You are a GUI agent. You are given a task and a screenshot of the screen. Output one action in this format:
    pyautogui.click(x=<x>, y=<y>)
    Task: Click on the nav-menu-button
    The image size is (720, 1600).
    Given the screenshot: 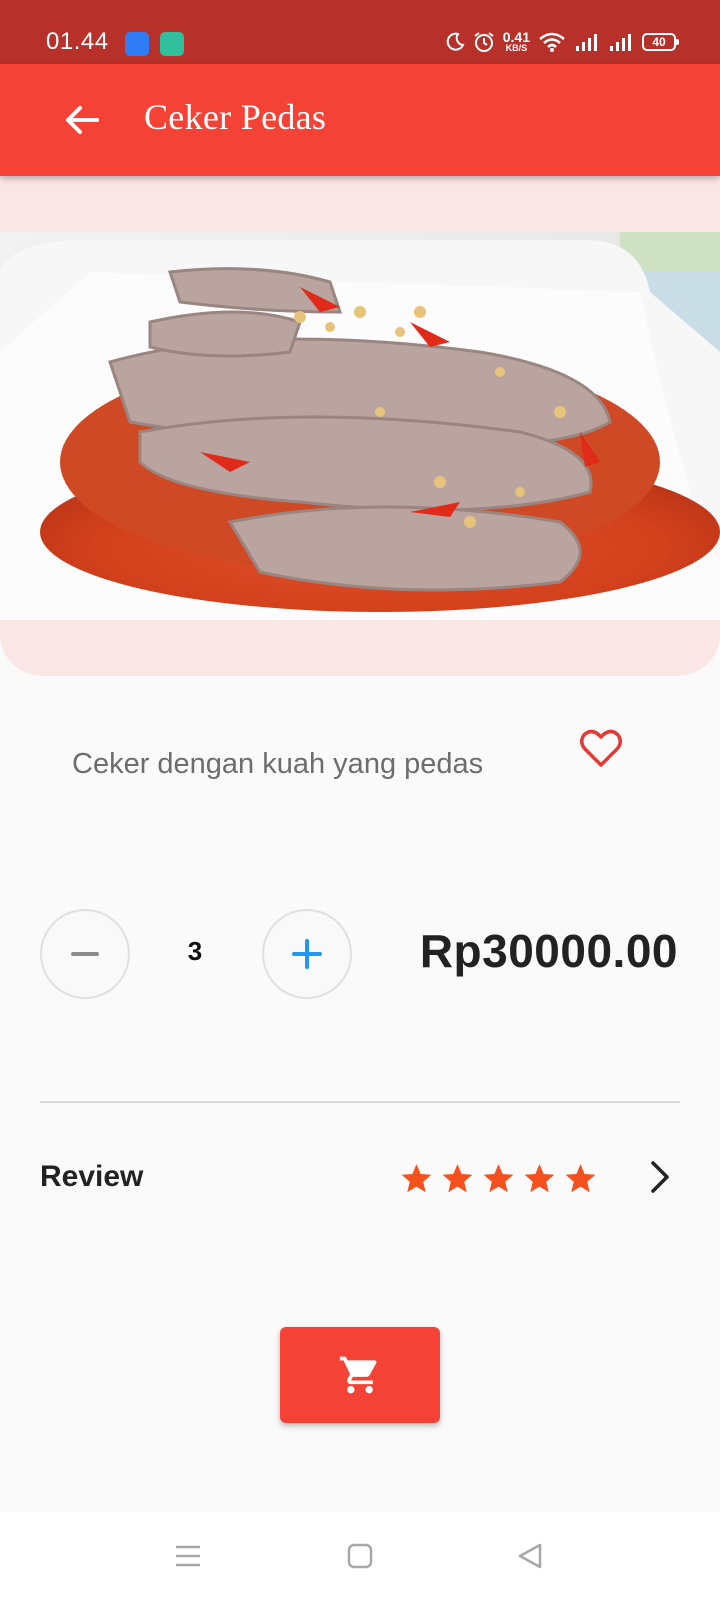 What is the action you would take?
    pyautogui.click(x=188, y=1556)
    